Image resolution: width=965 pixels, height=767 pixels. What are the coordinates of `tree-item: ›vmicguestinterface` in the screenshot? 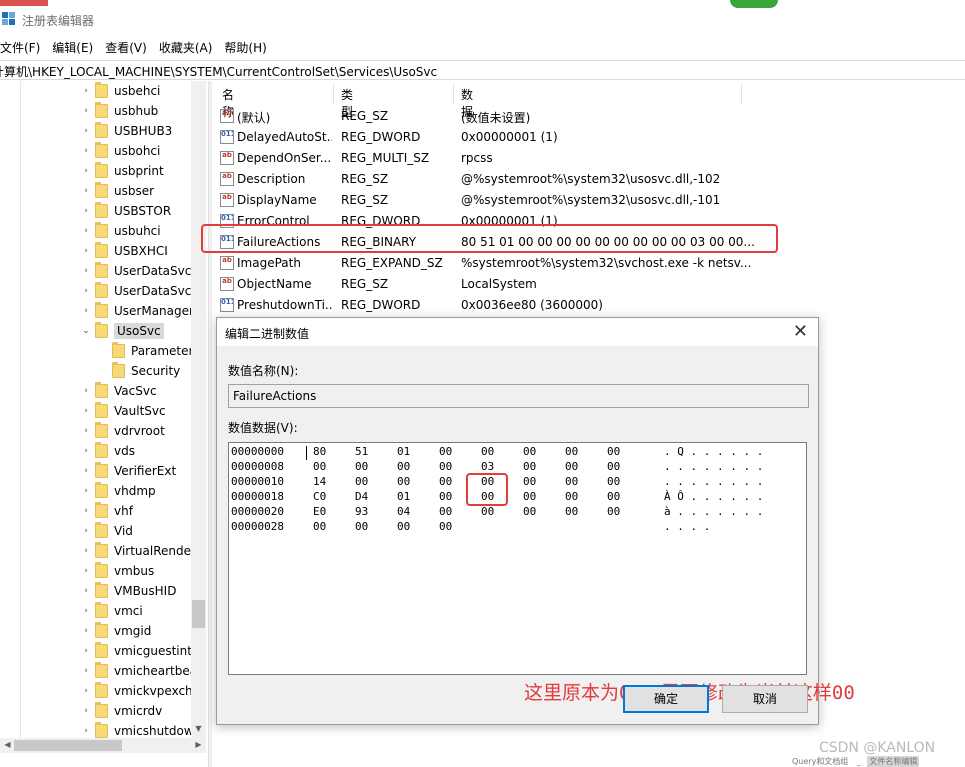 It's located at (143, 651).